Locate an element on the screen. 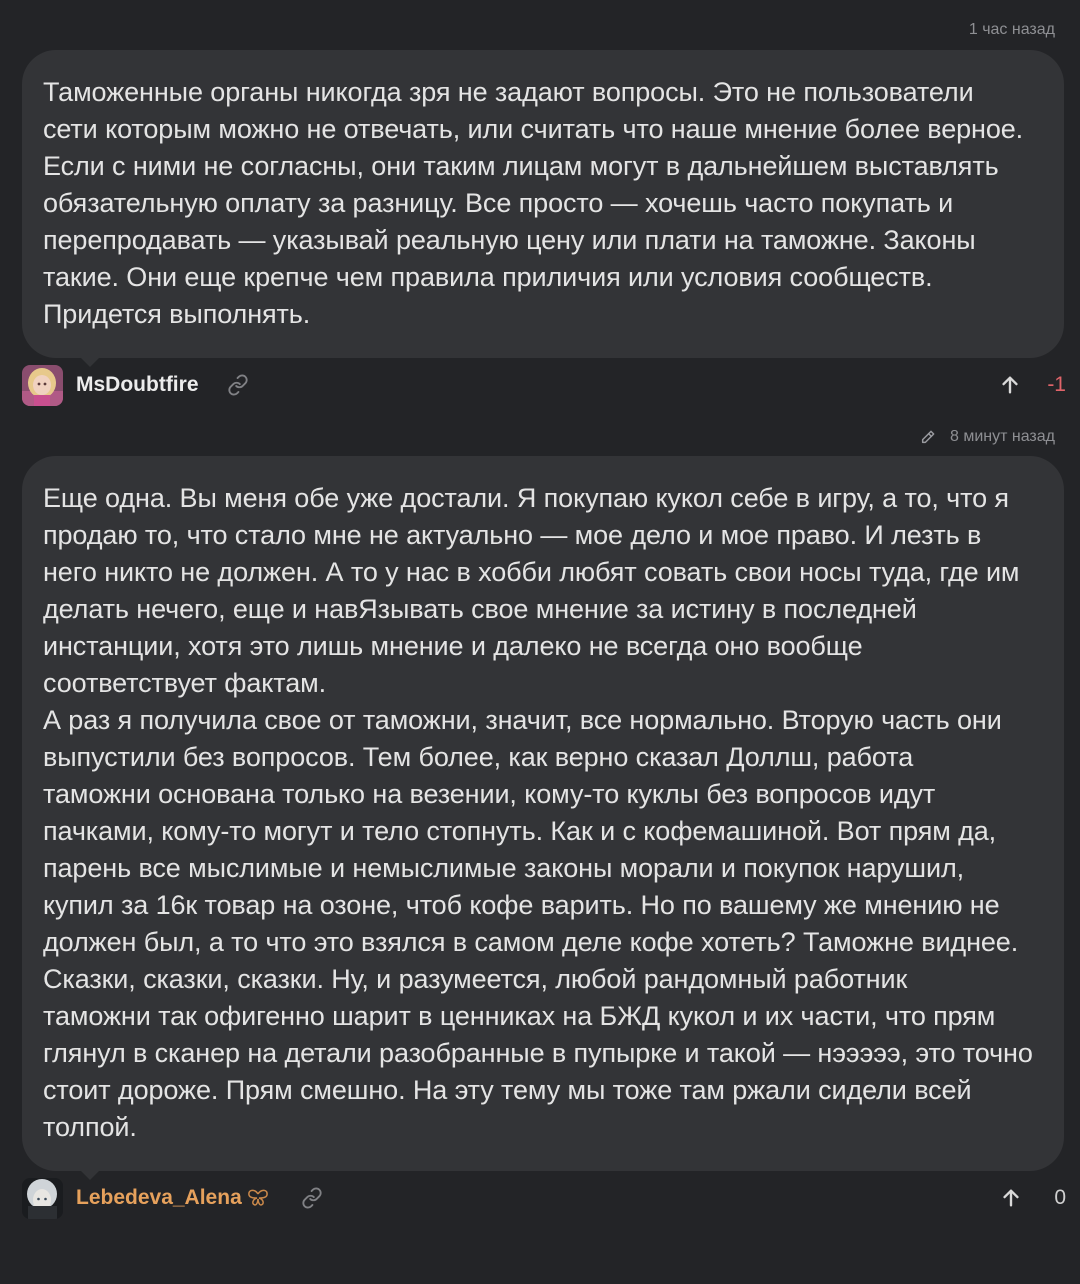 The image size is (1080, 1284). author-name: Lebedeva_Alena is located at coordinates (159, 1198).